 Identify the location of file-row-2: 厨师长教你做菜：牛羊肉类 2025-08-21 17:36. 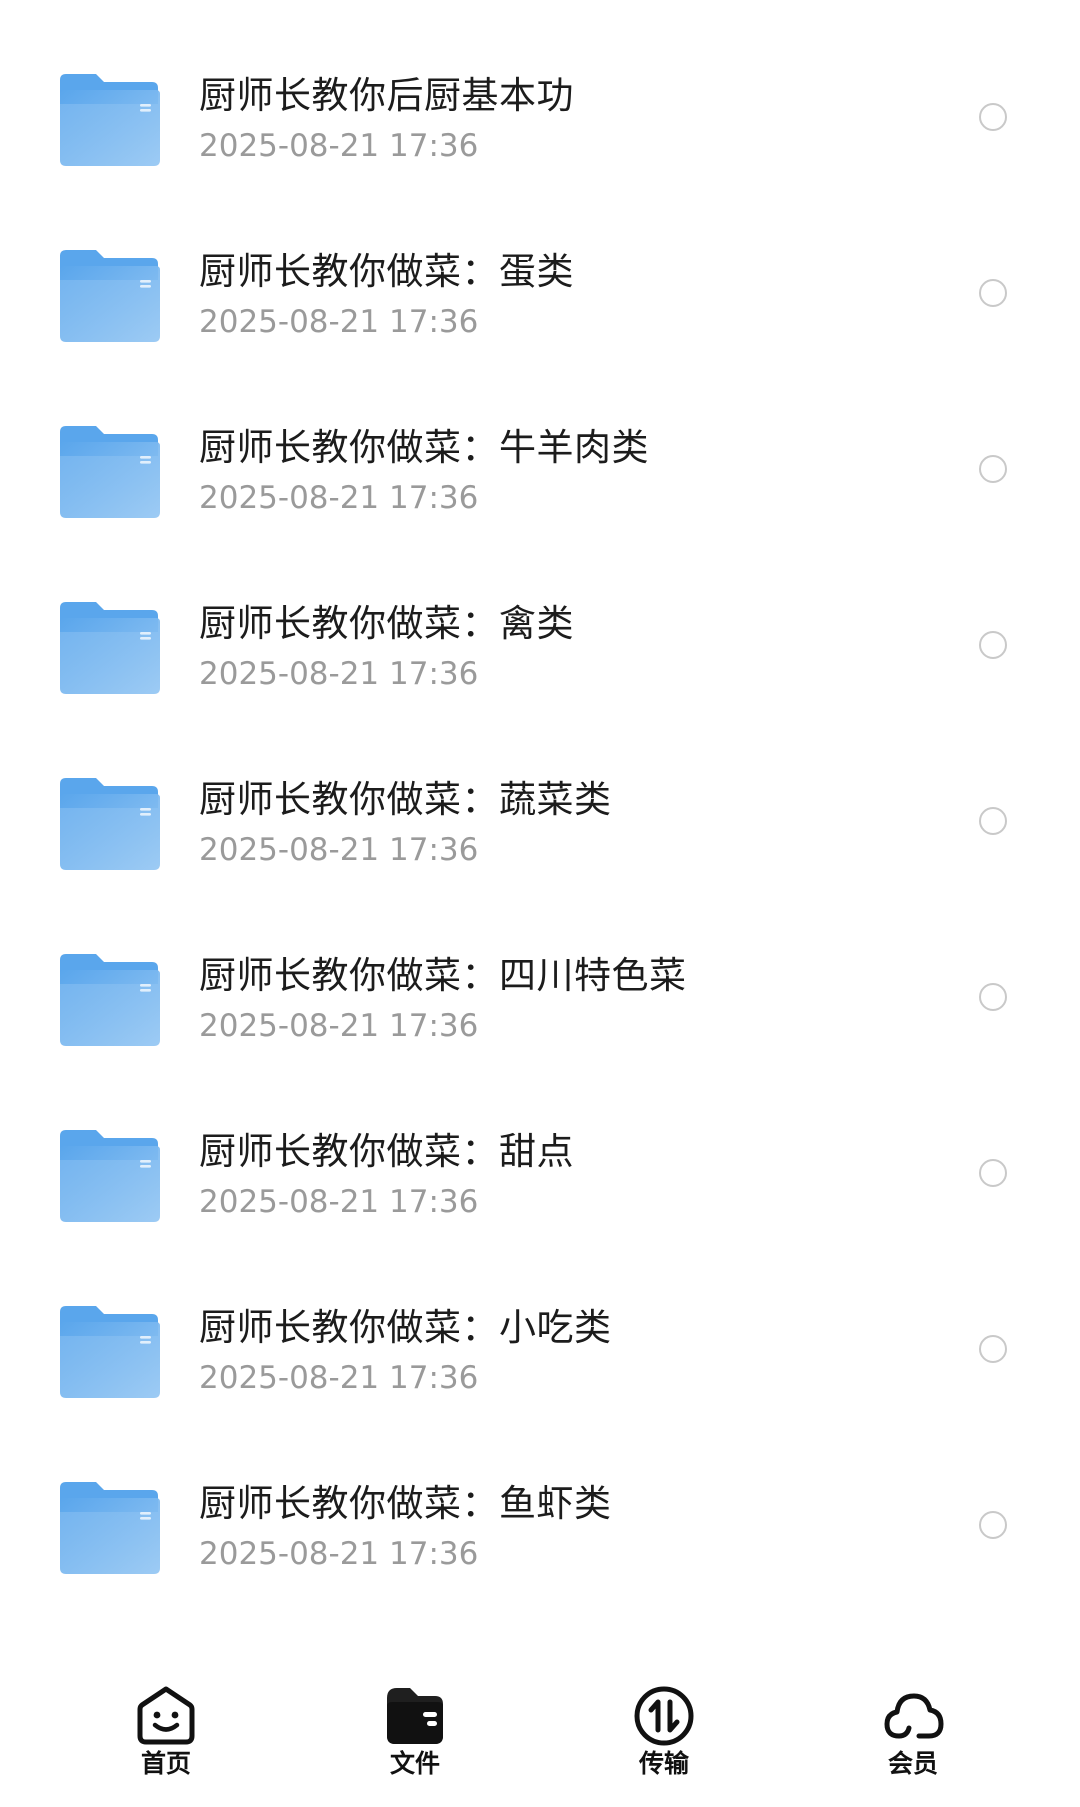
(540, 440).